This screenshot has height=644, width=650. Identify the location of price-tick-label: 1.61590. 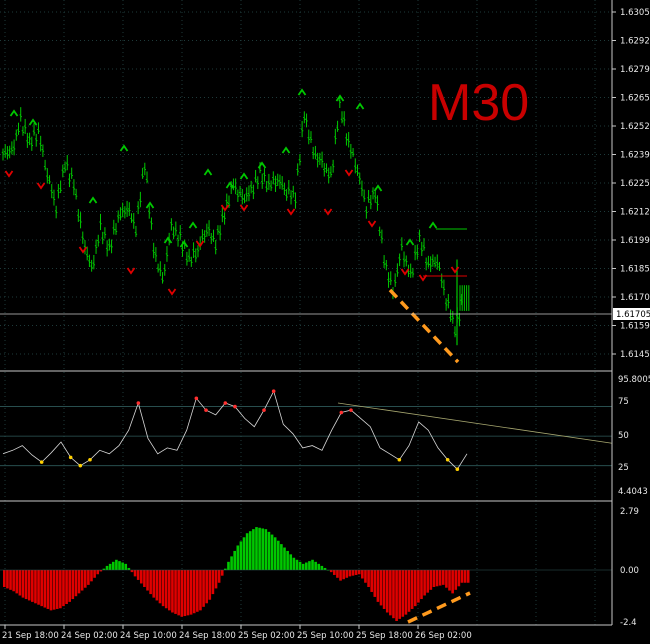
(635, 327).